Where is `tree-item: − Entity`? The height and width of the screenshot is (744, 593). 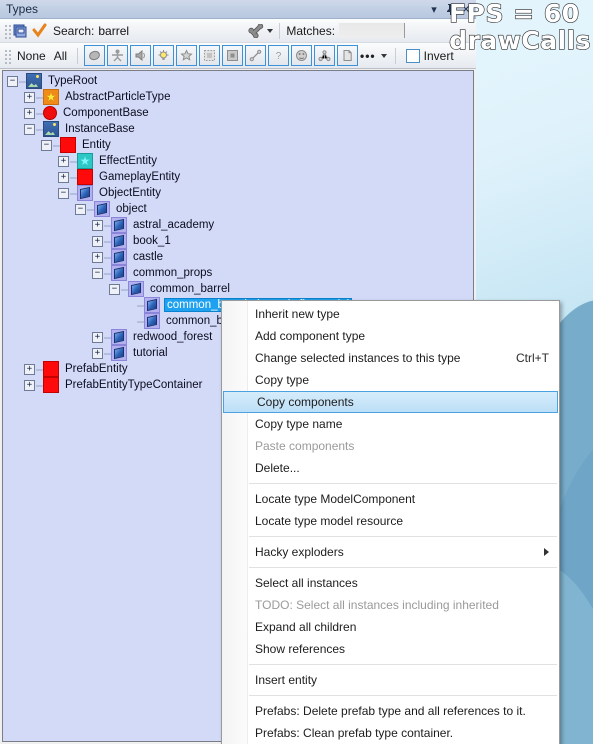 tree-item: − Entity is located at coordinates (238, 145).